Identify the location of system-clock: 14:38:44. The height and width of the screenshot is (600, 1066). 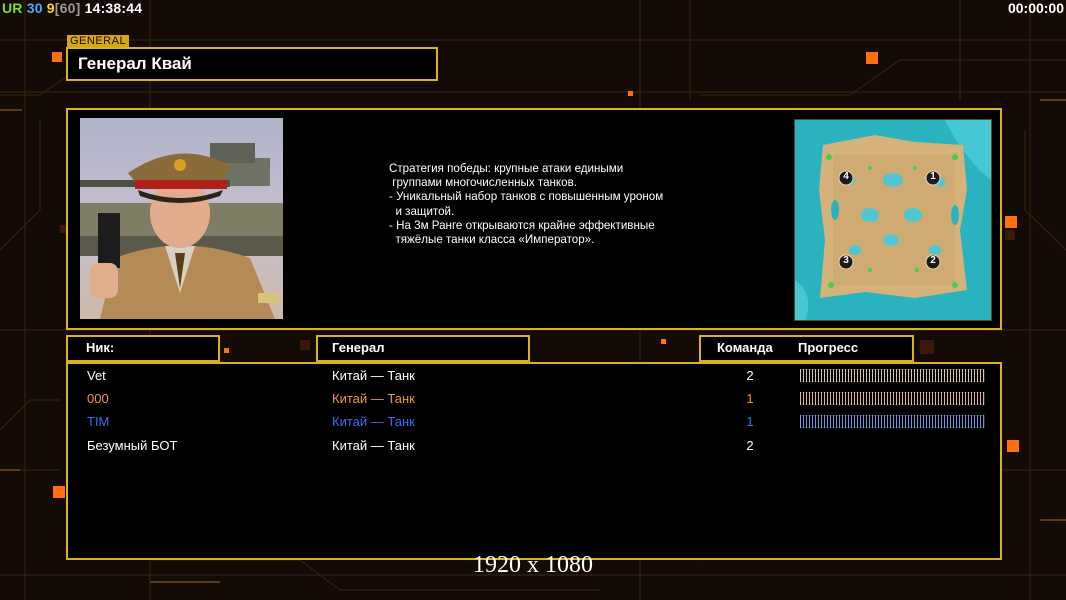
(113, 8).